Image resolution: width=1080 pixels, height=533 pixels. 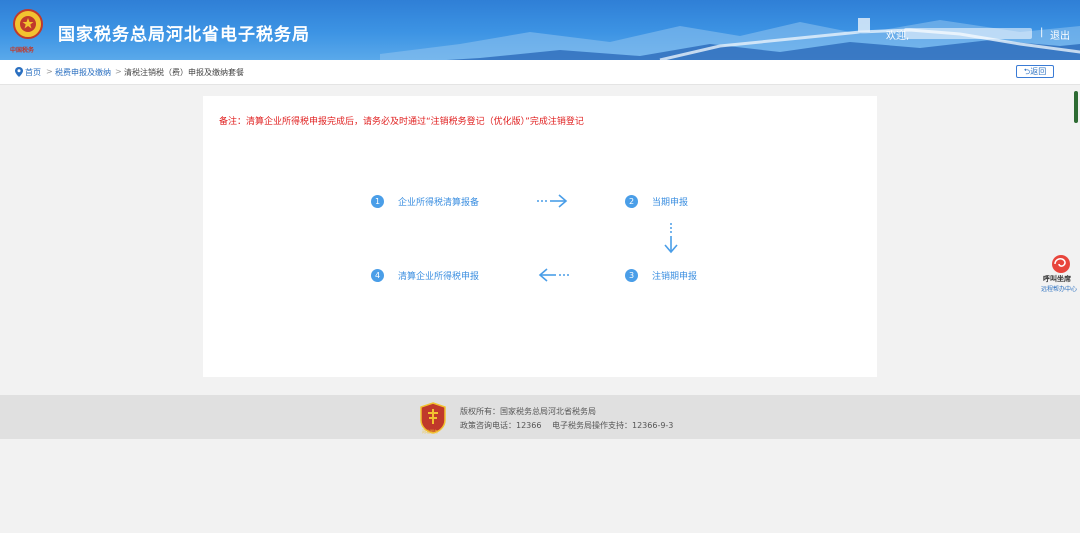 I want to click on step-number: 2, so click(x=631, y=201).